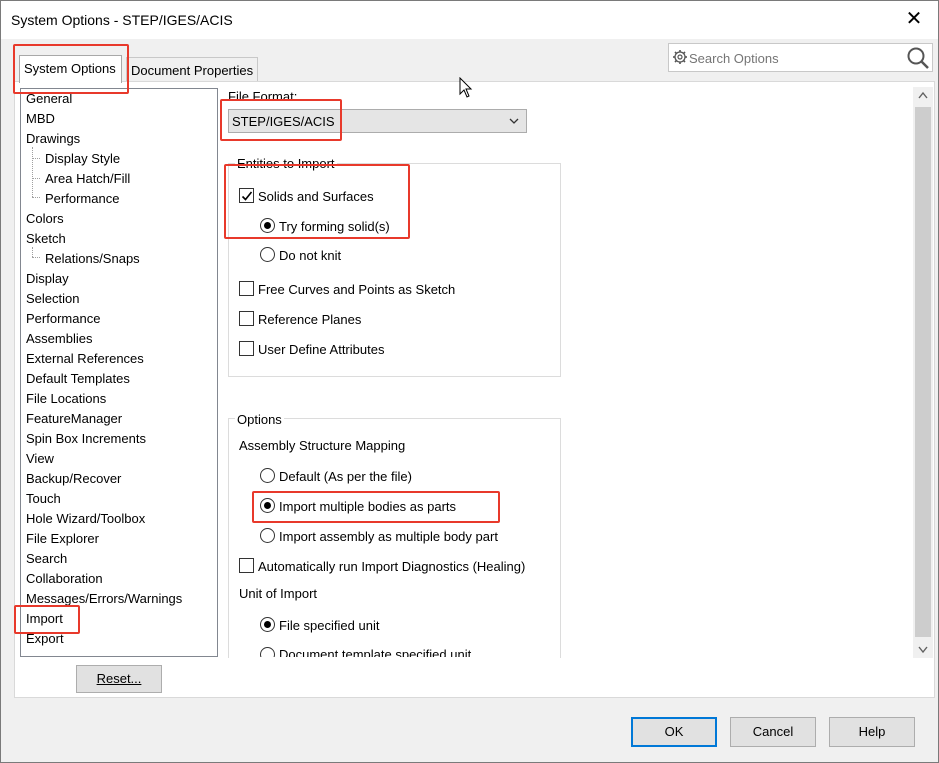 The image size is (939, 763). Describe the element at coordinates (267, 624) in the screenshot. I see `file-specified-unit-radio` at that location.